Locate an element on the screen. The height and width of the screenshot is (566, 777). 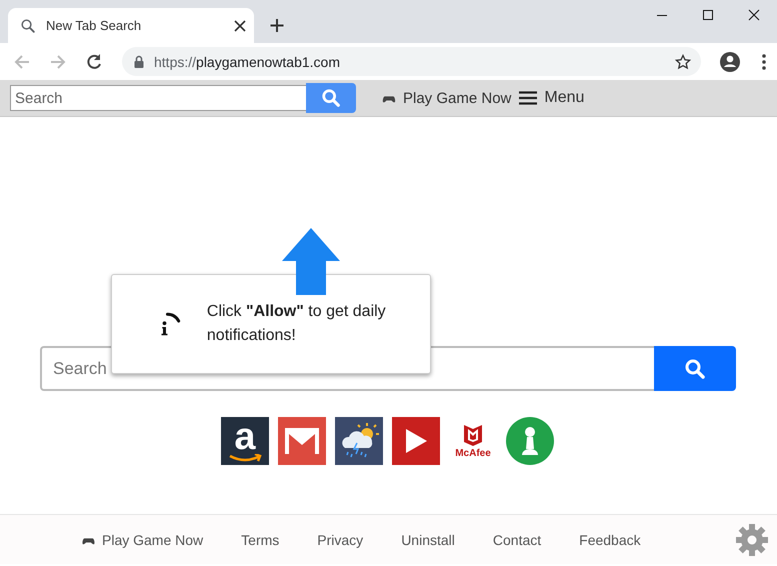
menu-button: Menu is located at coordinates (551, 98).